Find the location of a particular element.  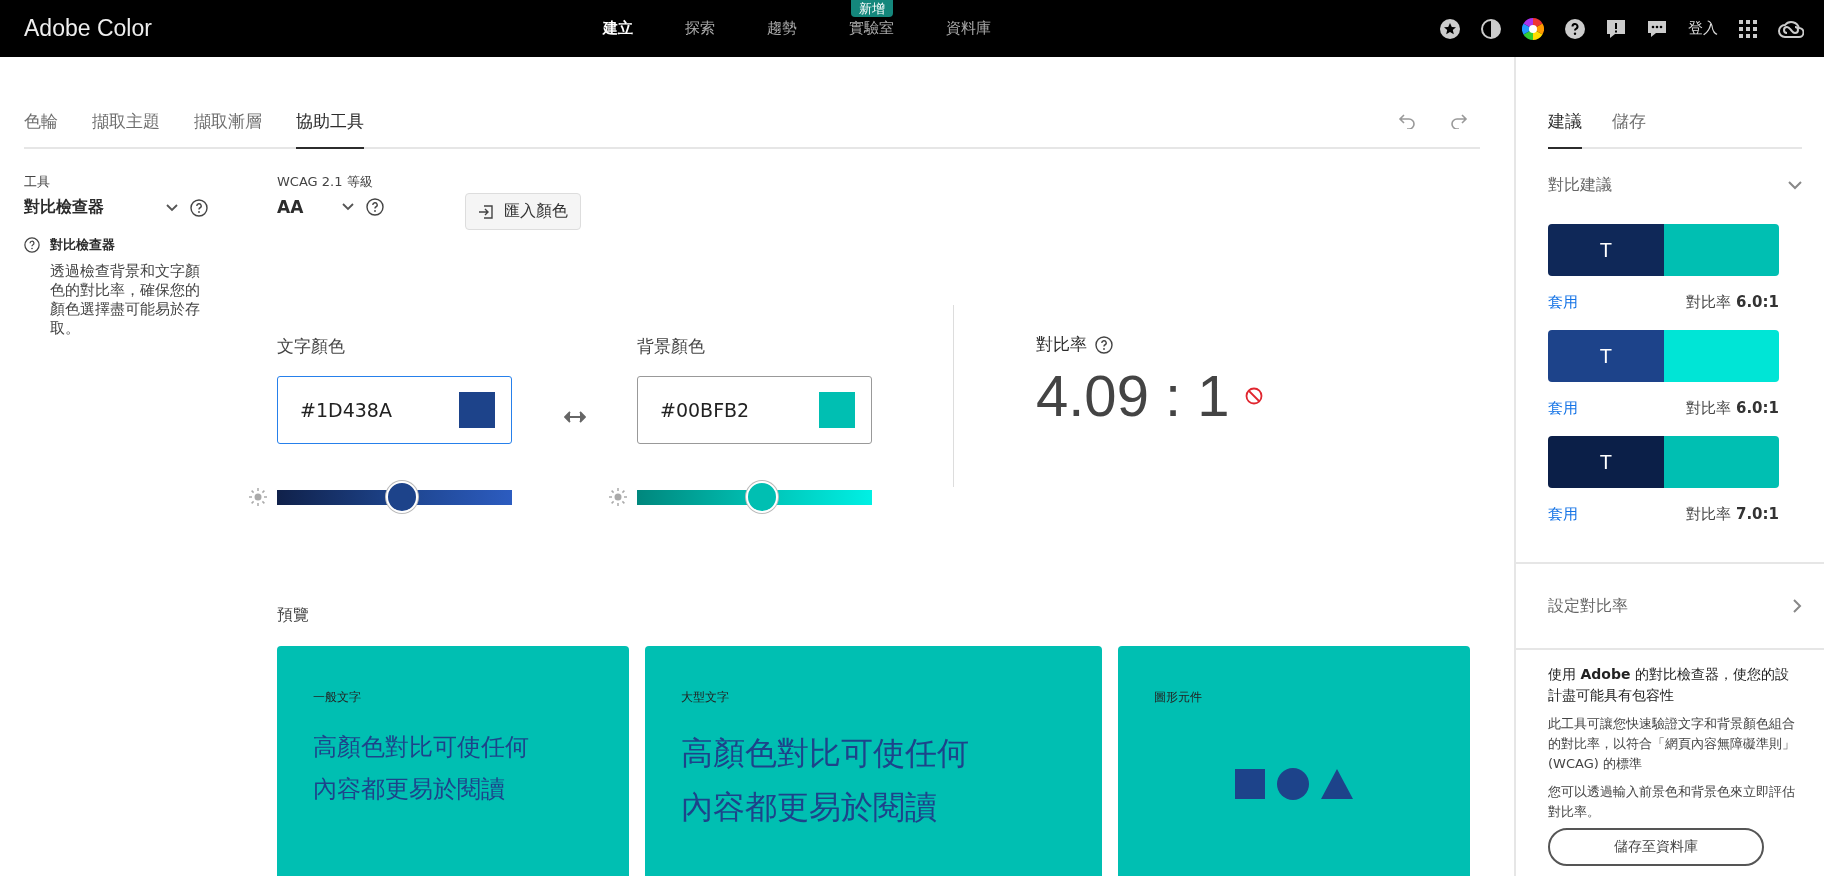

color-label: 背景顏色 is located at coordinates (671, 346).